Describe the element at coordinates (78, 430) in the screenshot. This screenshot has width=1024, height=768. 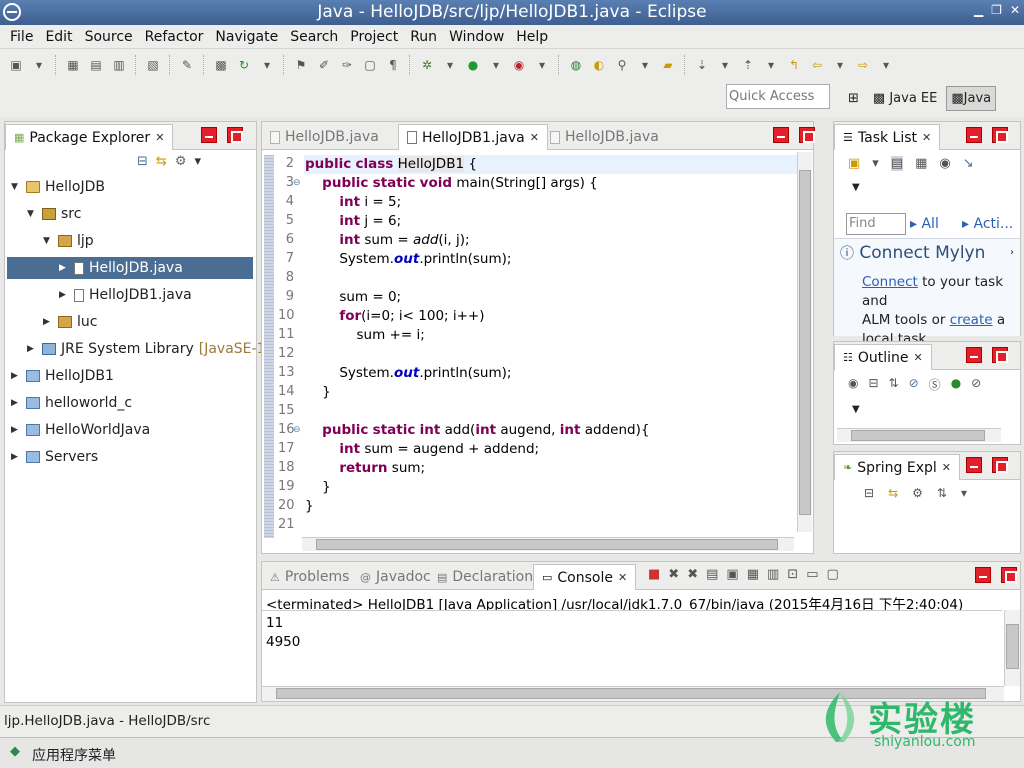
I see `tree-item: ▶ HelloWorldJava` at that location.